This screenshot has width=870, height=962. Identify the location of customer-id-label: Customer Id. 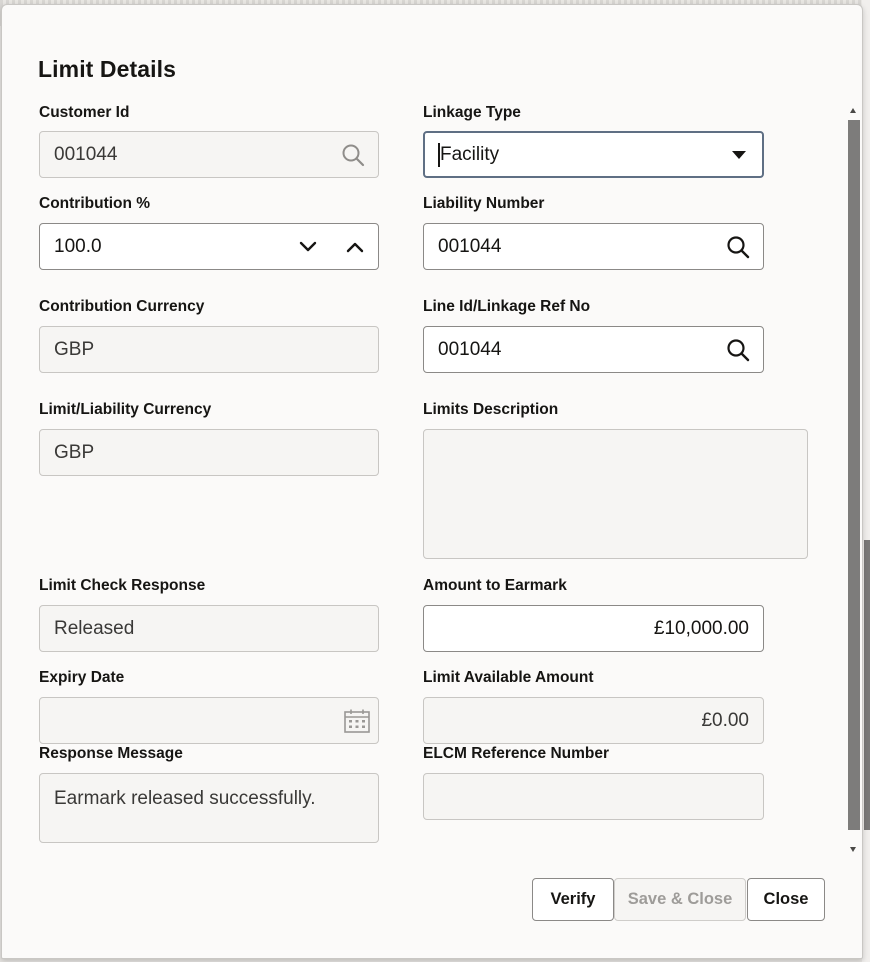
(84, 113).